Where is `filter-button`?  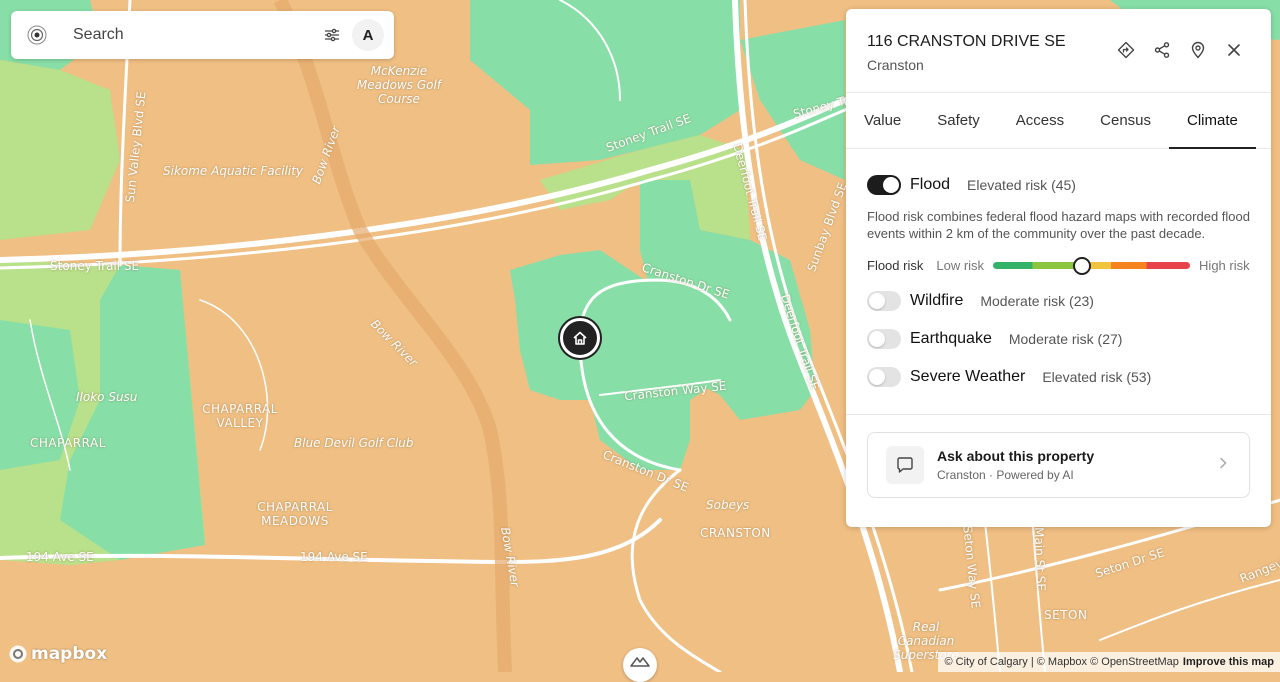
filter-button is located at coordinates (332, 35).